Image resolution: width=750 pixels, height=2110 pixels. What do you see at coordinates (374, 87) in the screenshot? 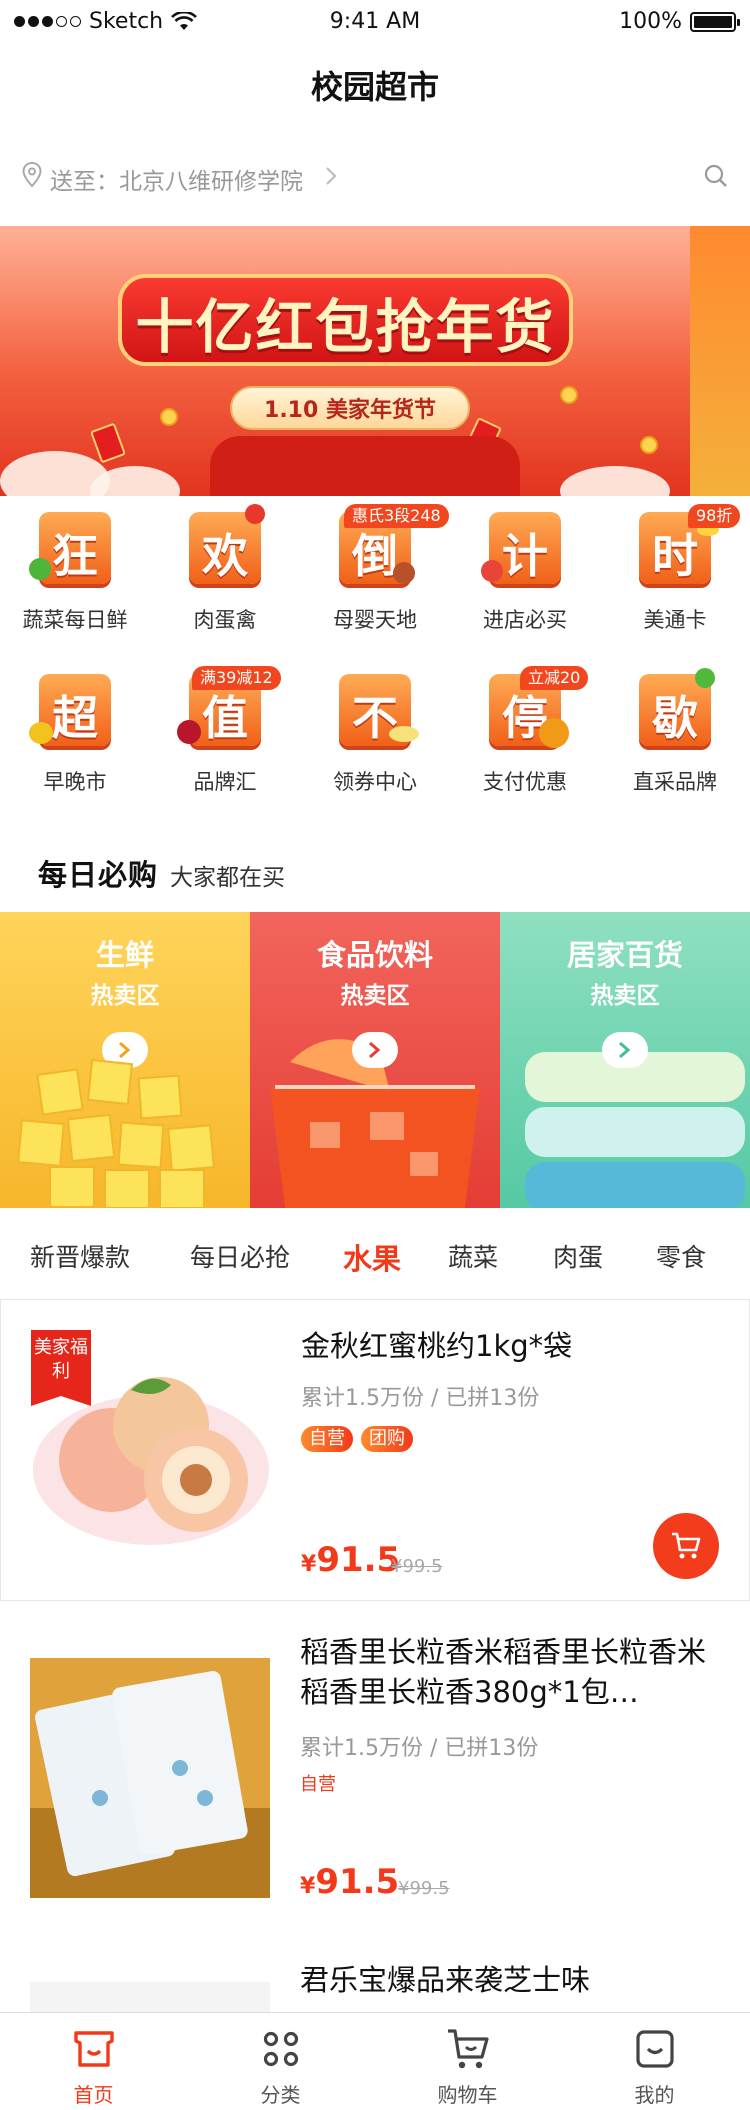
I see `page-title: 校园超市` at bounding box center [374, 87].